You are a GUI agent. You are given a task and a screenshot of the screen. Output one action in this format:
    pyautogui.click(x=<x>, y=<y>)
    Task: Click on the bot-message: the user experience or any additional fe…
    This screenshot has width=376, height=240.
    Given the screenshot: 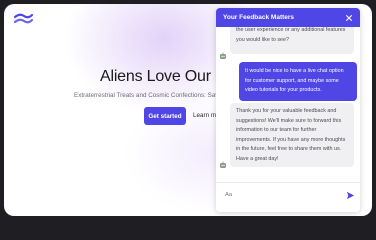 What is the action you would take?
    pyautogui.click(x=292, y=40)
    